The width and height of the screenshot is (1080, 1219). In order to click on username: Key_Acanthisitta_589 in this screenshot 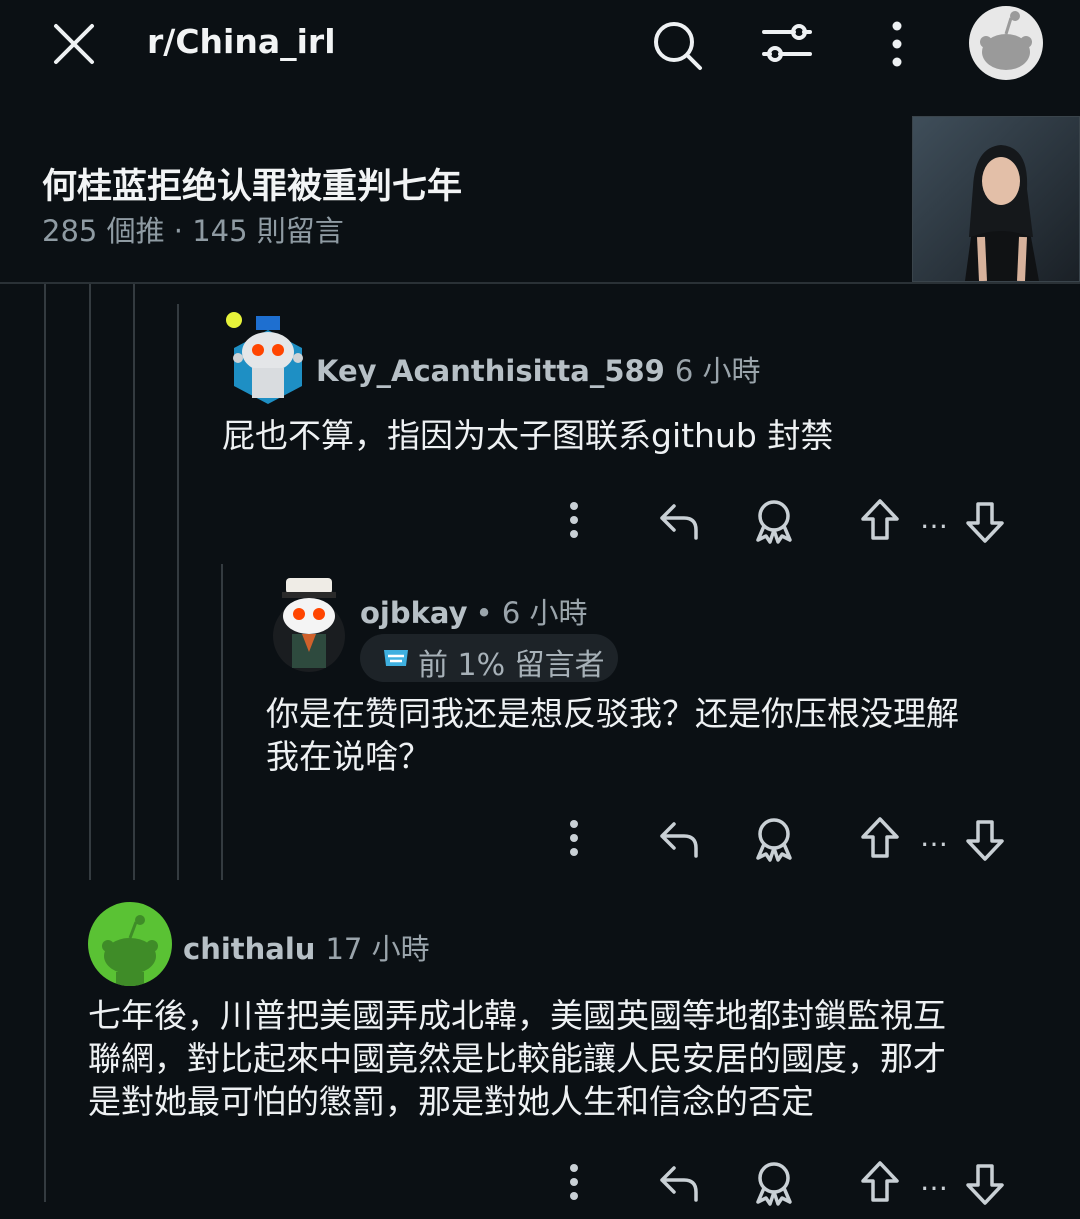, I will do `click(490, 371)`.